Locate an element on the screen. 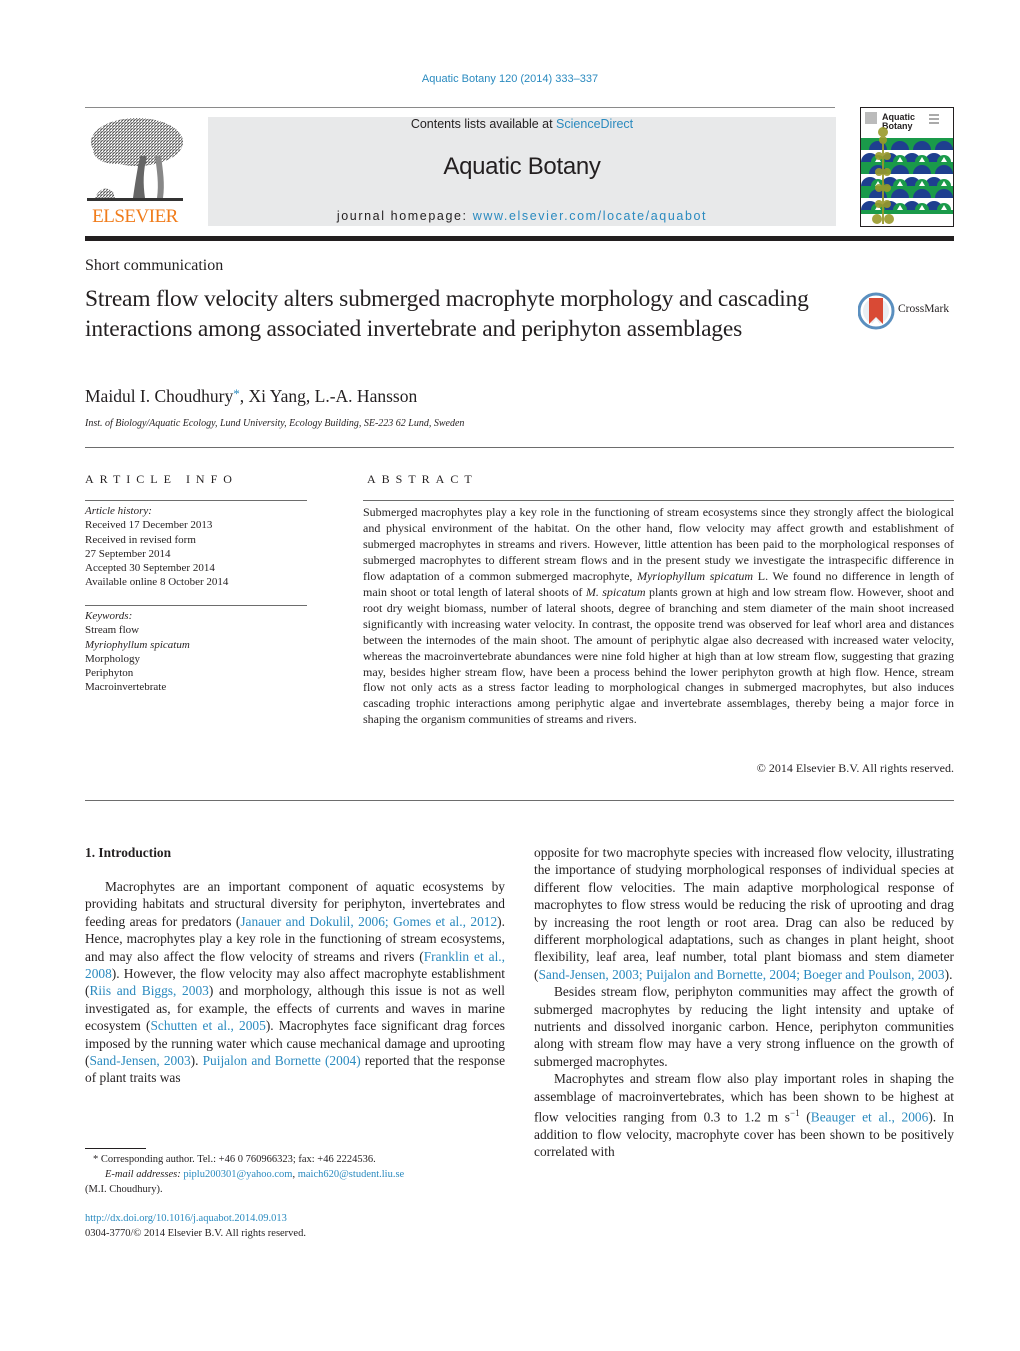 The image size is (1020, 1351). elsevier-logo: ELSEVIER is located at coordinates (135, 172).